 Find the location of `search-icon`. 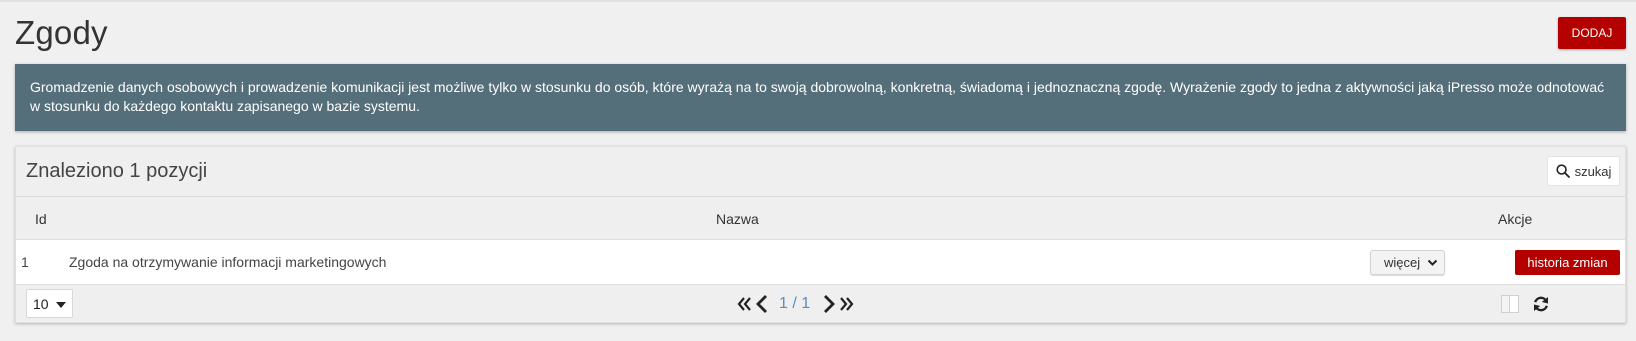

search-icon is located at coordinates (1562, 171).